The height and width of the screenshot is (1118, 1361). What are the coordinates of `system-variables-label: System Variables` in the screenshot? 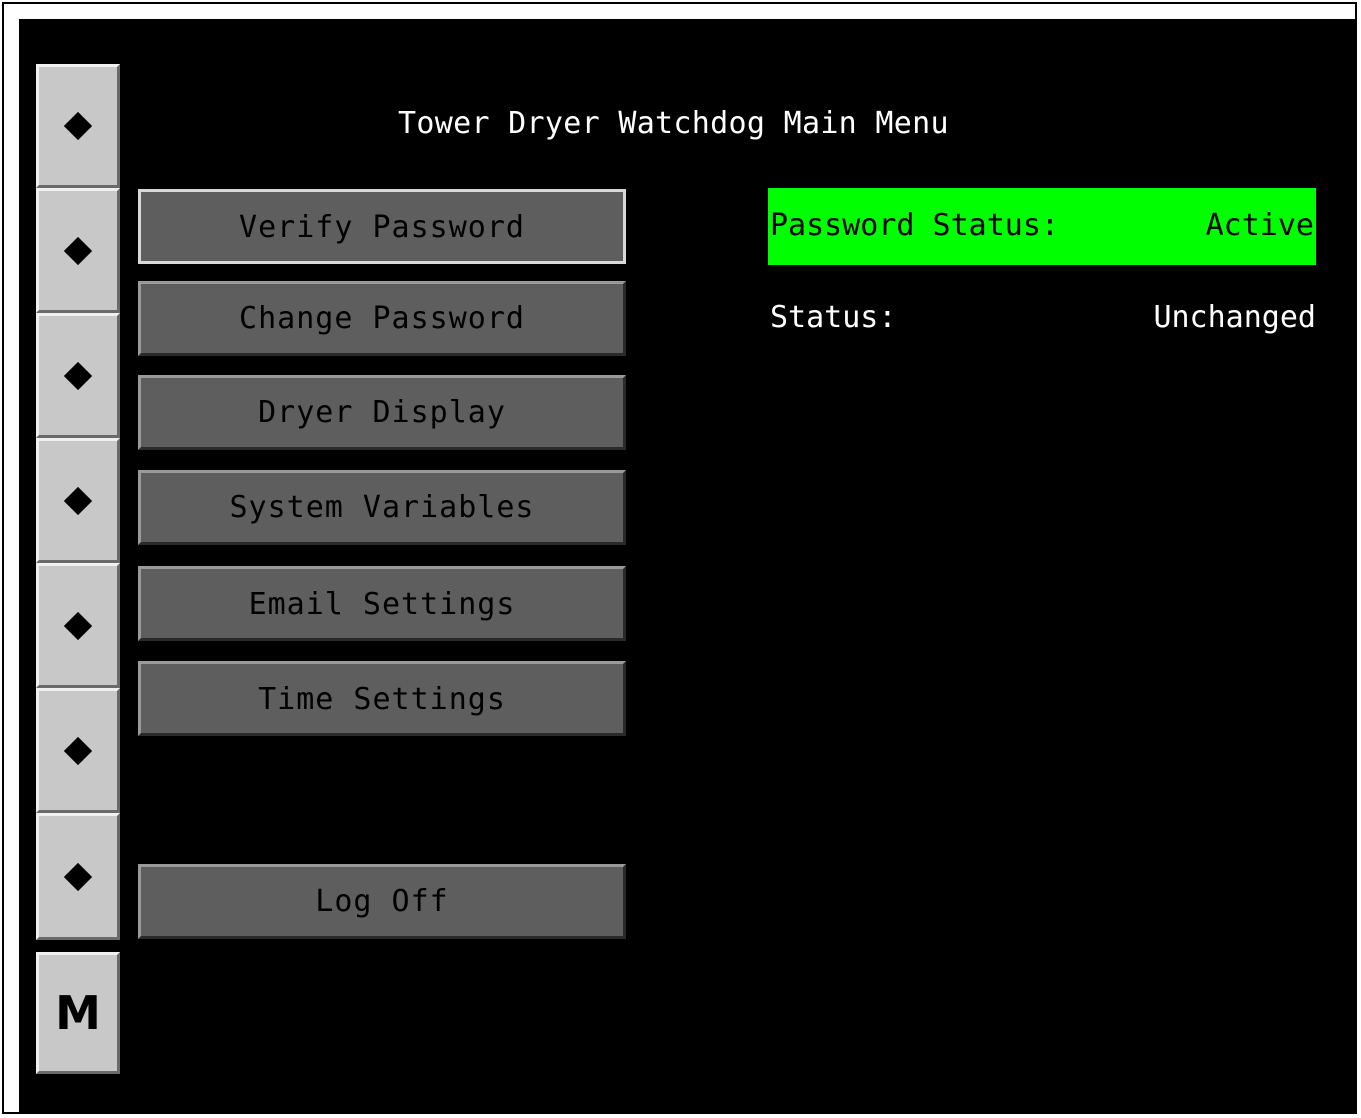 It's located at (382, 507).